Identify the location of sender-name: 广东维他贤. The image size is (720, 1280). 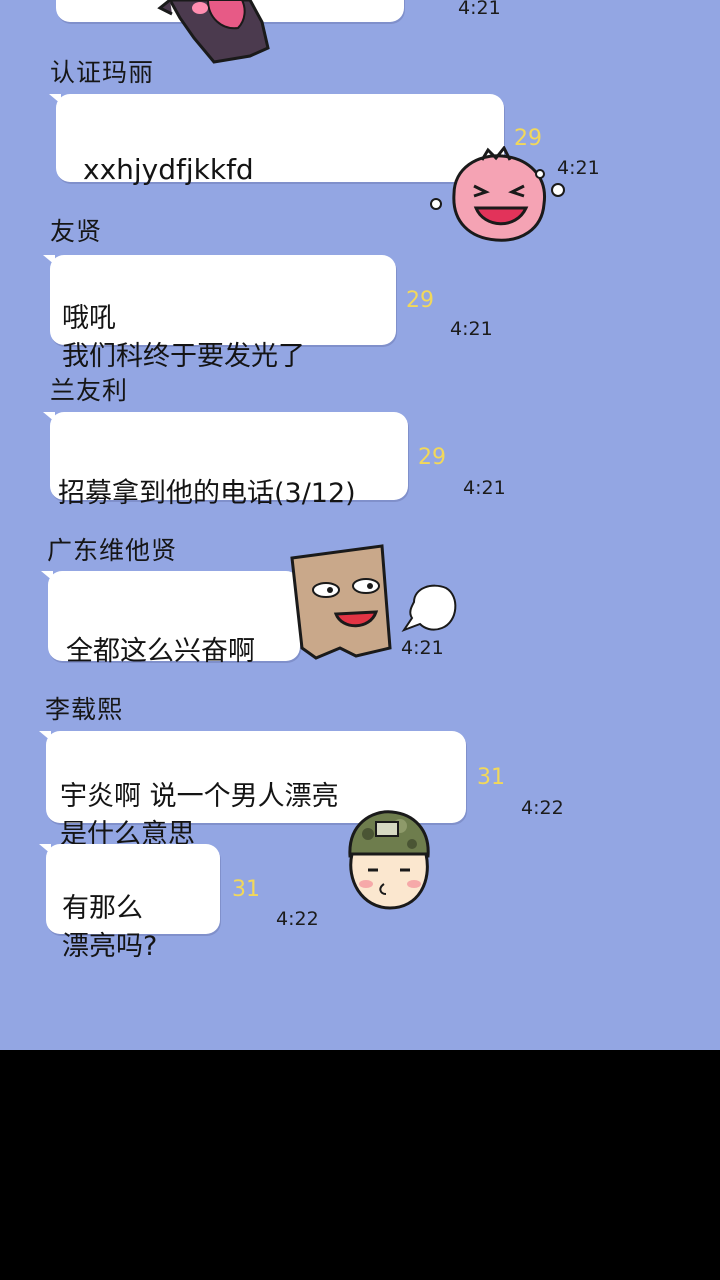
(112, 550).